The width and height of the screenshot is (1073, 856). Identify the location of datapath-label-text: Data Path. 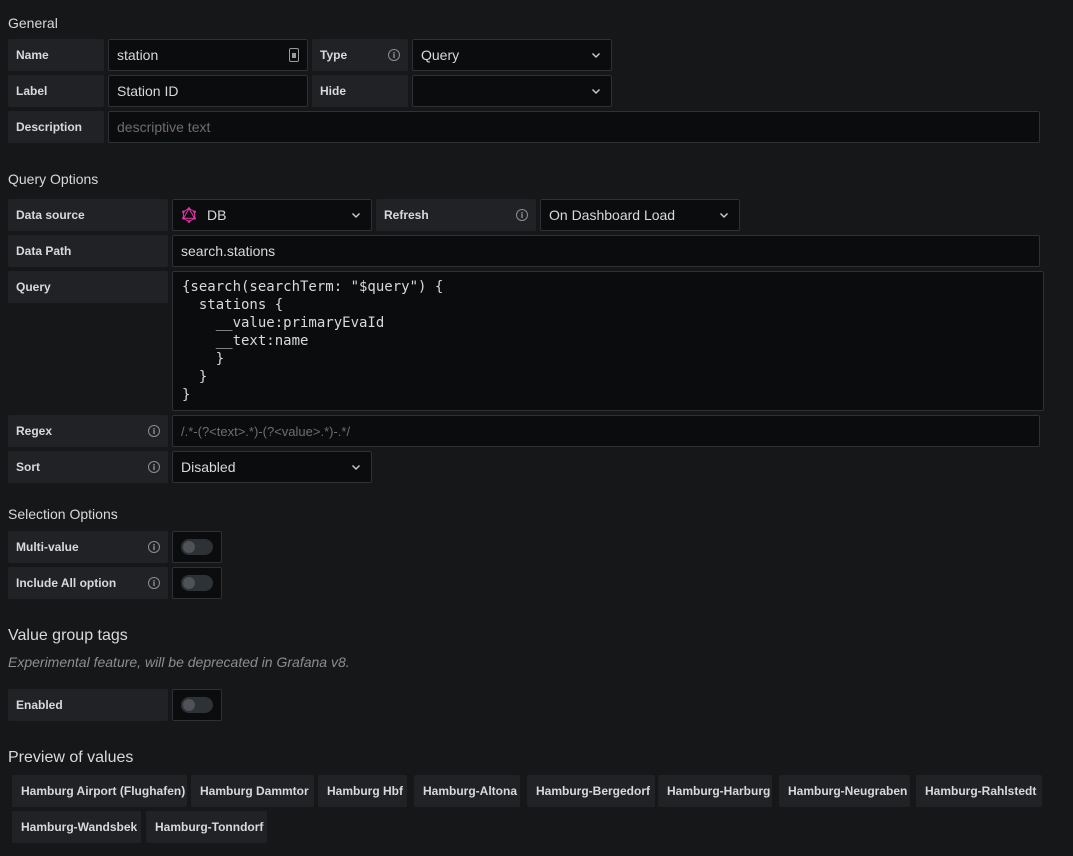
(44, 251).